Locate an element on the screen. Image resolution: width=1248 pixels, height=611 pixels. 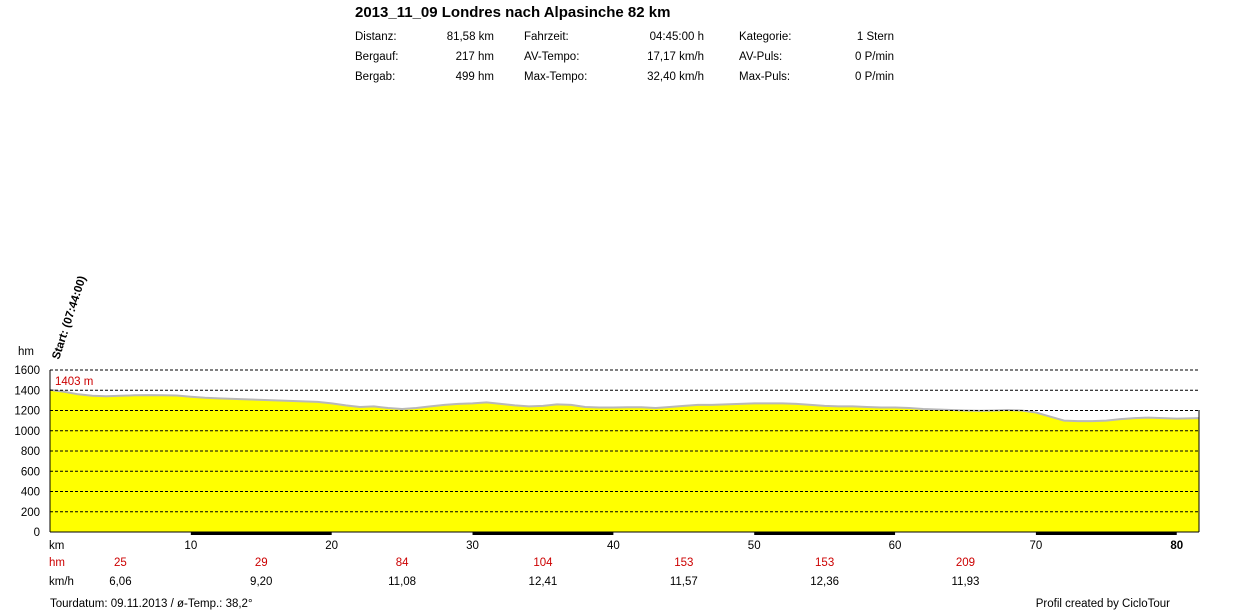
kmh-row-label: km/h is located at coordinates (61, 582).